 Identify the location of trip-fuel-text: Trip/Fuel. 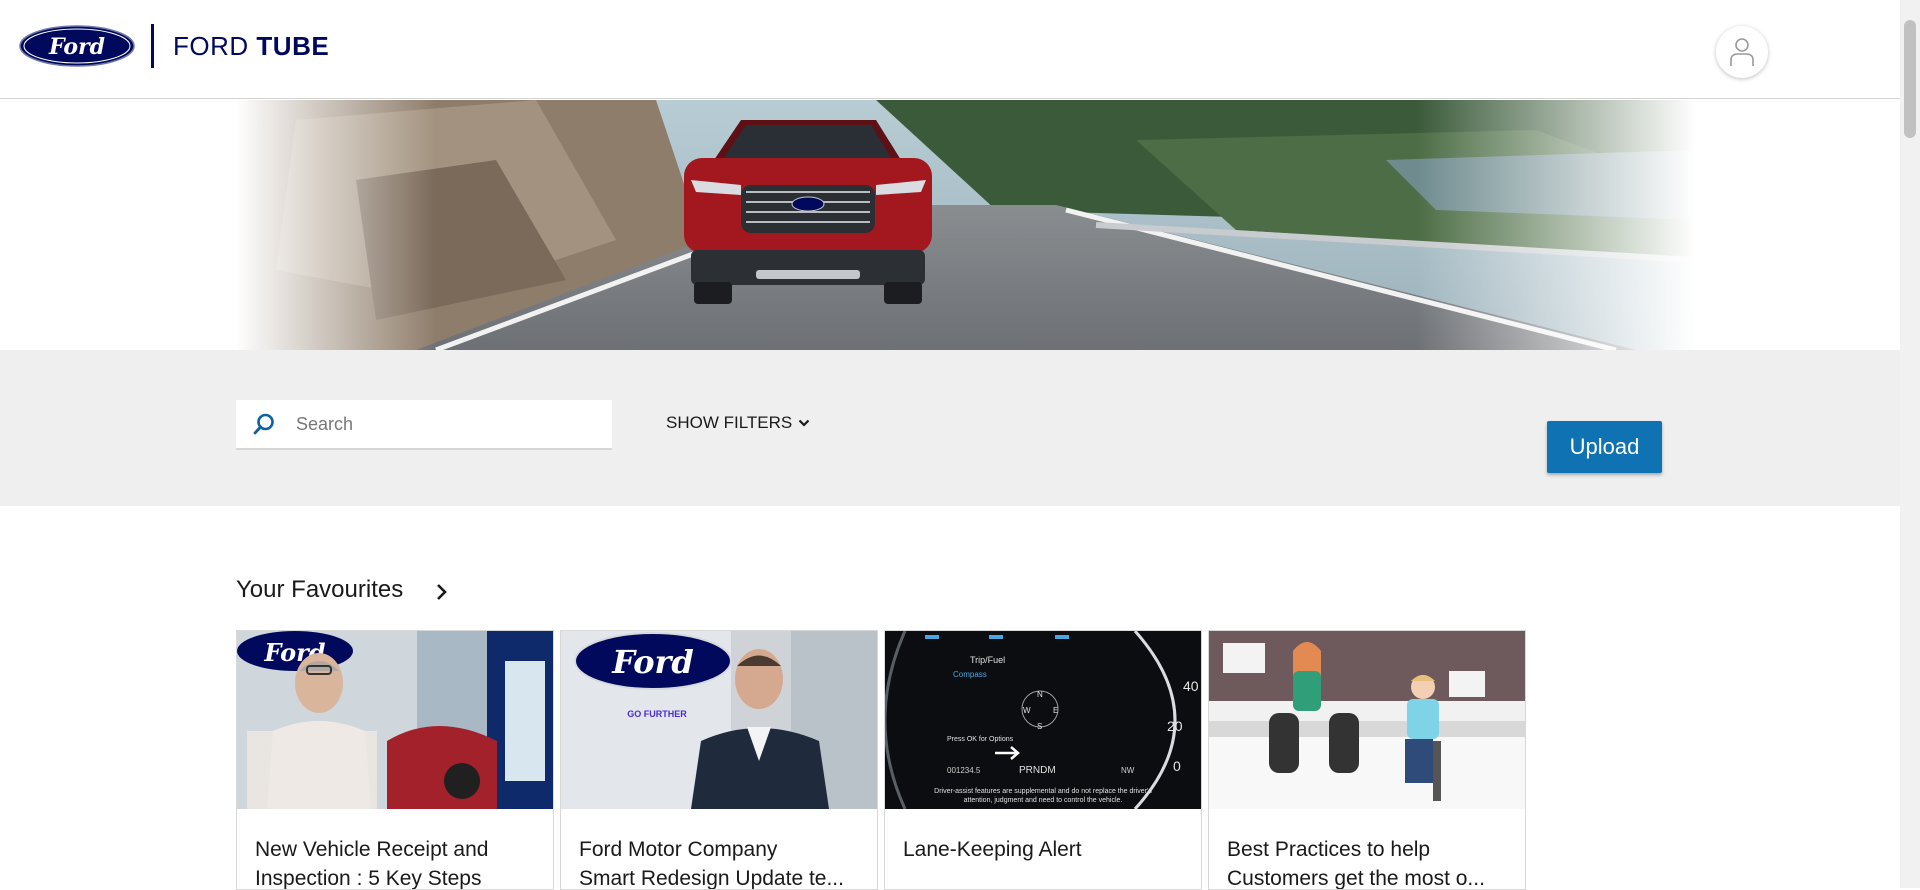
(987, 660).